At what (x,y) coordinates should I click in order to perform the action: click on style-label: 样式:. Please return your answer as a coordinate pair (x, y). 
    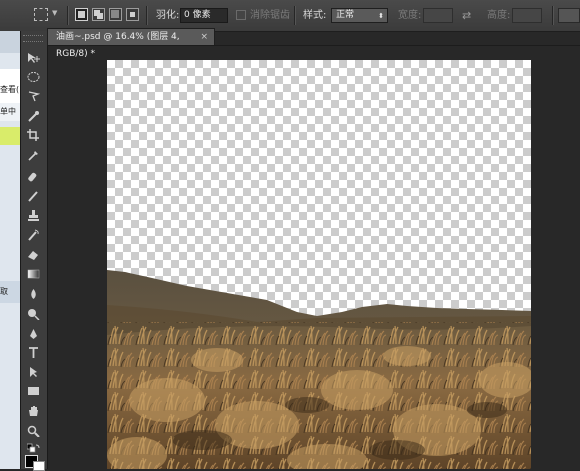
    Looking at the image, I should click on (315, 15).